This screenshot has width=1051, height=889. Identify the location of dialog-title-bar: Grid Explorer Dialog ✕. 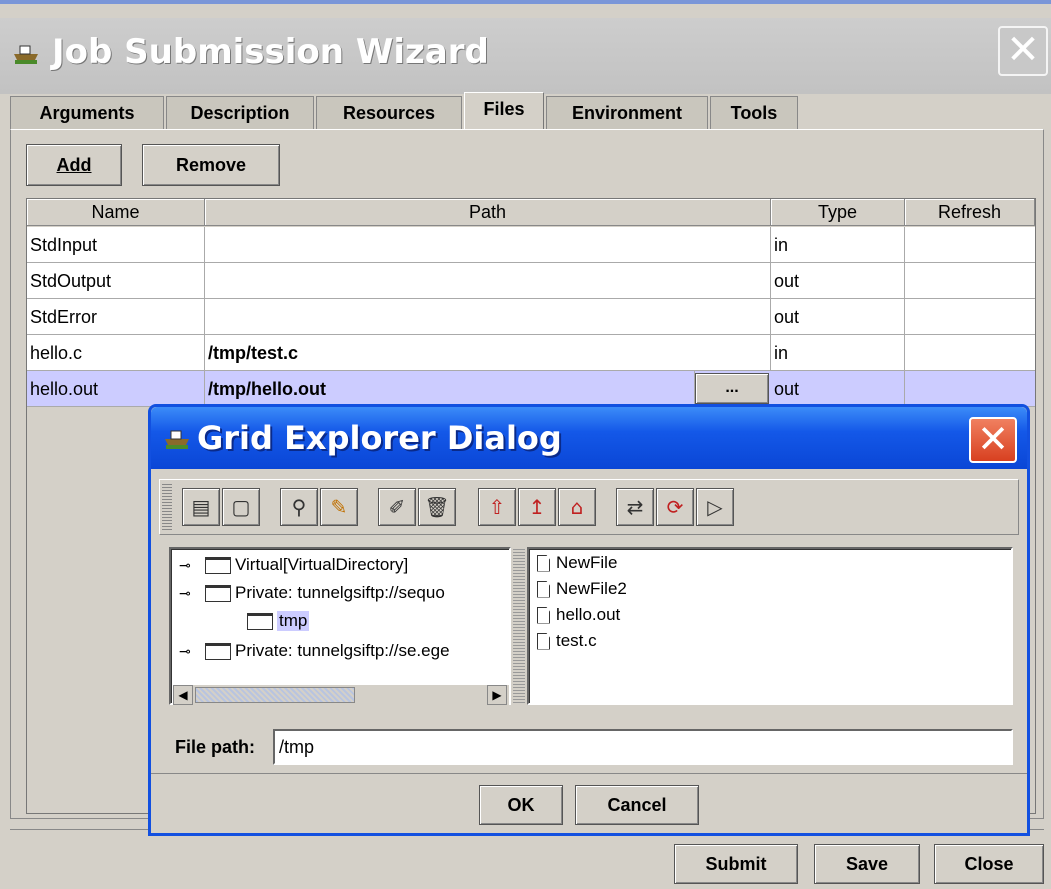
(589, 438).